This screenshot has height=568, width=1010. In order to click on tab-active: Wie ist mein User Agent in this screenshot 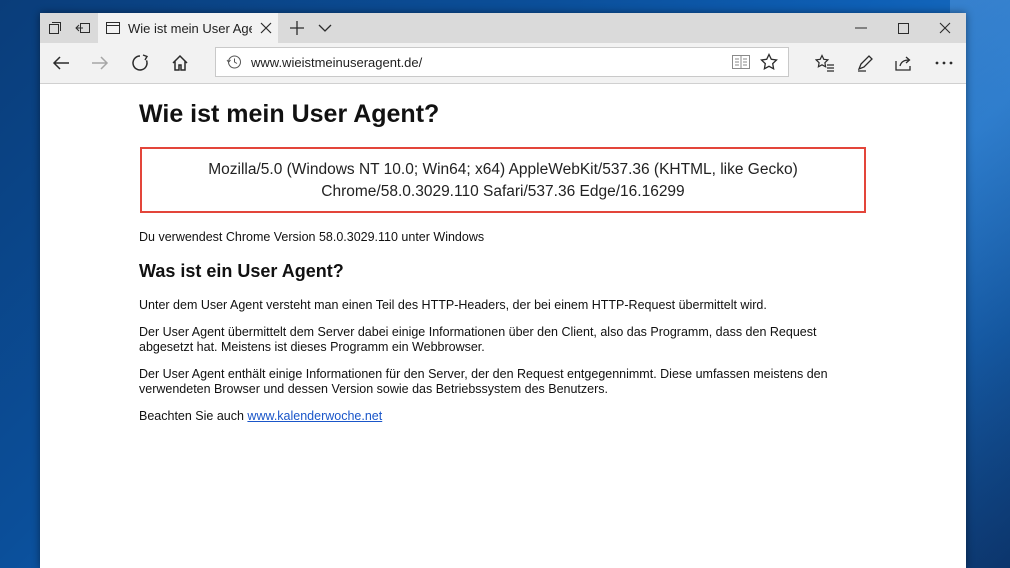, I will do `click(188, 28)`.